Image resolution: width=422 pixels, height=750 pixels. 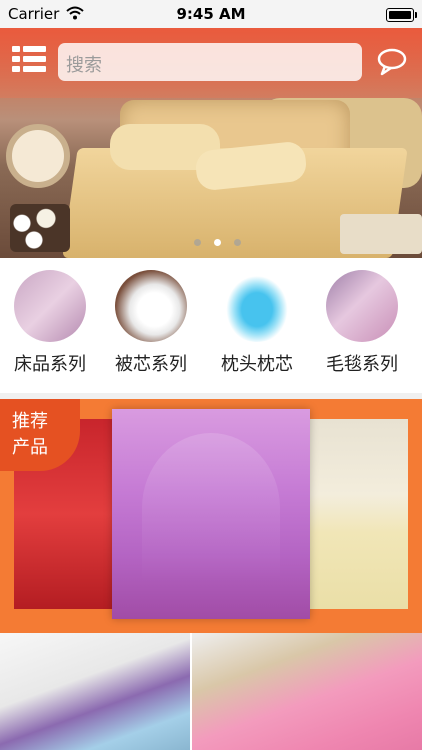 I want to click on product-image-pink-blanket, so click(x=307, y=691).